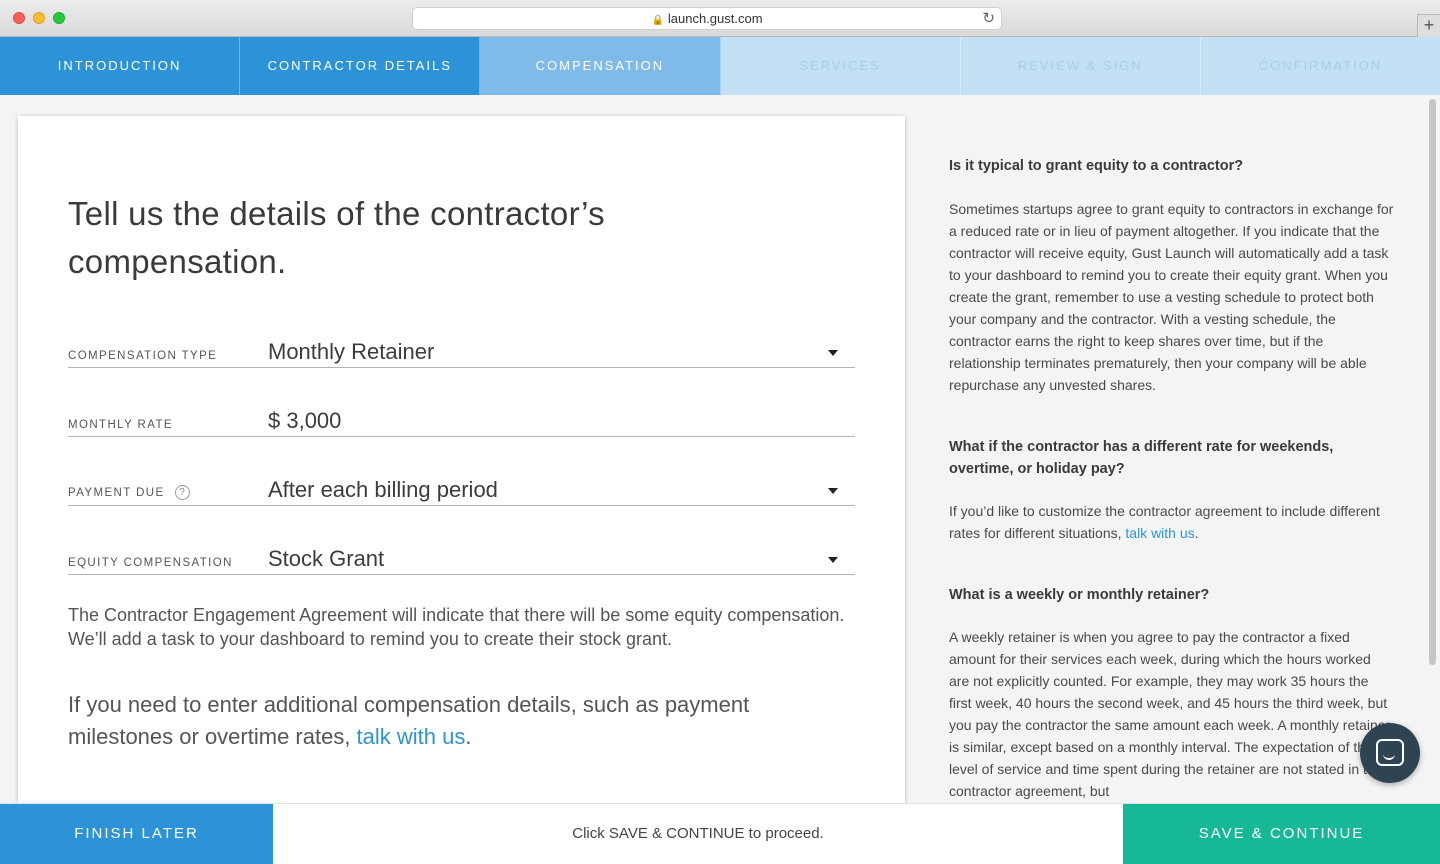 The height and width of the screenshot is (864, 1440). I want to click on address-bar: 🔒 launch.gust.com ↻, so click(707, 18).